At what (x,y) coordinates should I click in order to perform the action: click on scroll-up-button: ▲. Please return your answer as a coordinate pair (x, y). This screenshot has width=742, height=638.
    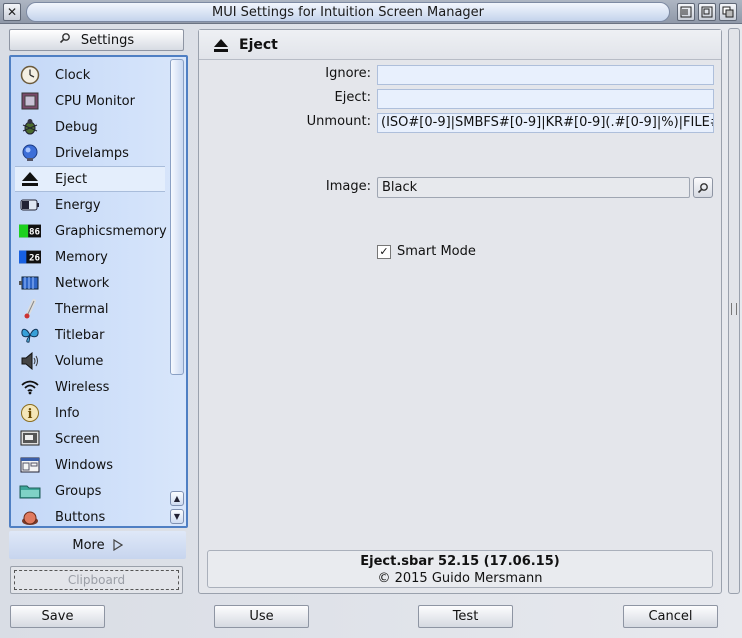
    Looking at the image, I should click on (177, 498).